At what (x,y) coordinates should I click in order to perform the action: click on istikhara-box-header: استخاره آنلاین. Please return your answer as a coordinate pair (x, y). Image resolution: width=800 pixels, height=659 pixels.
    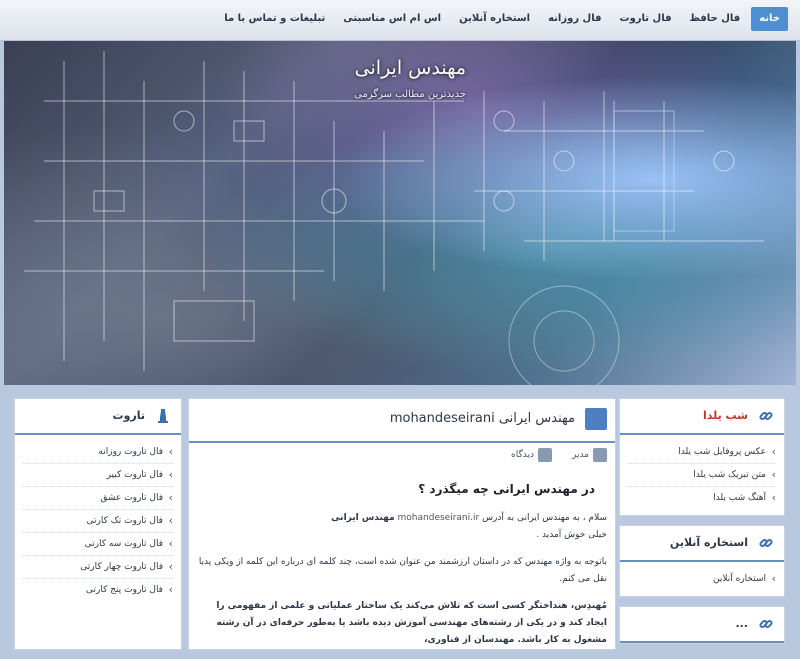
    Looking at the image, I should click on (702, 544).